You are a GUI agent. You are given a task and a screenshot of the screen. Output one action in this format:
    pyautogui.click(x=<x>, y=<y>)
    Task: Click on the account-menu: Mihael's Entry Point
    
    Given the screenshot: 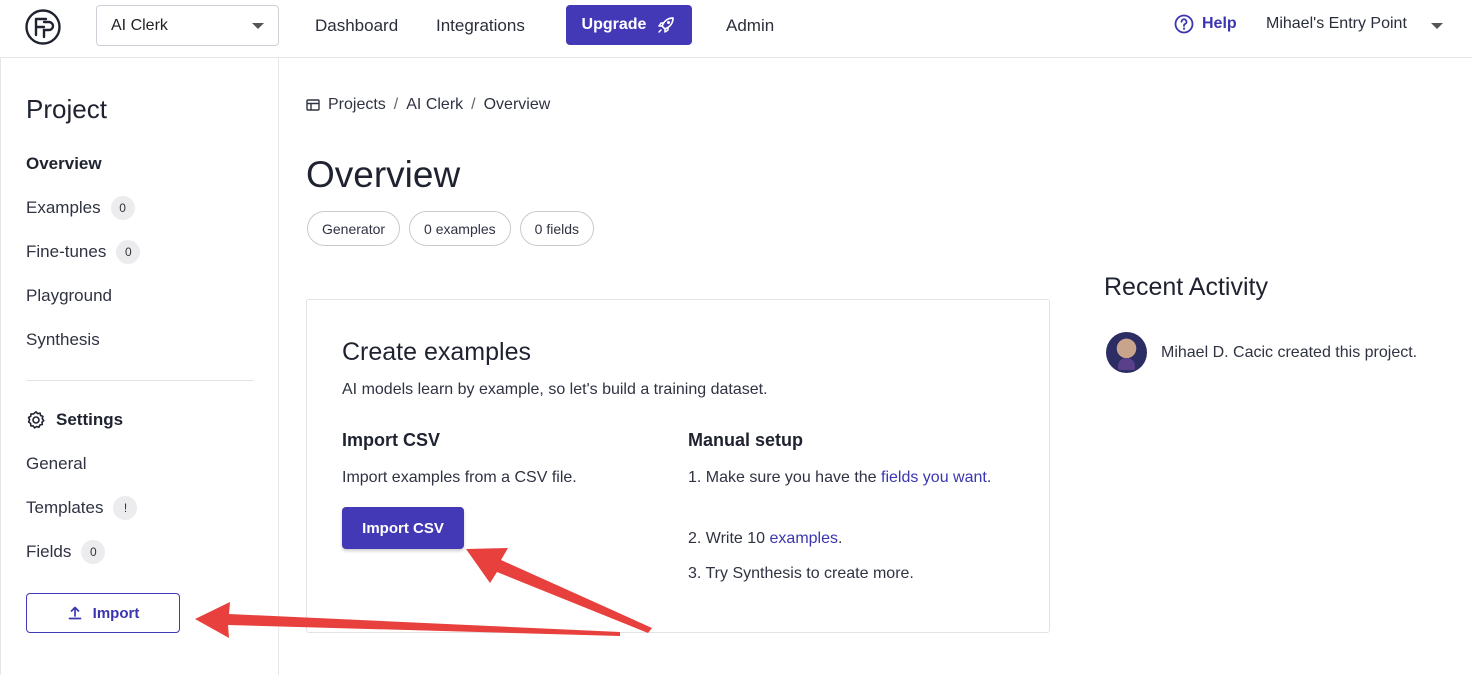 What is the action you would take?
    pyautogui.click(x=1336, y=24)
    